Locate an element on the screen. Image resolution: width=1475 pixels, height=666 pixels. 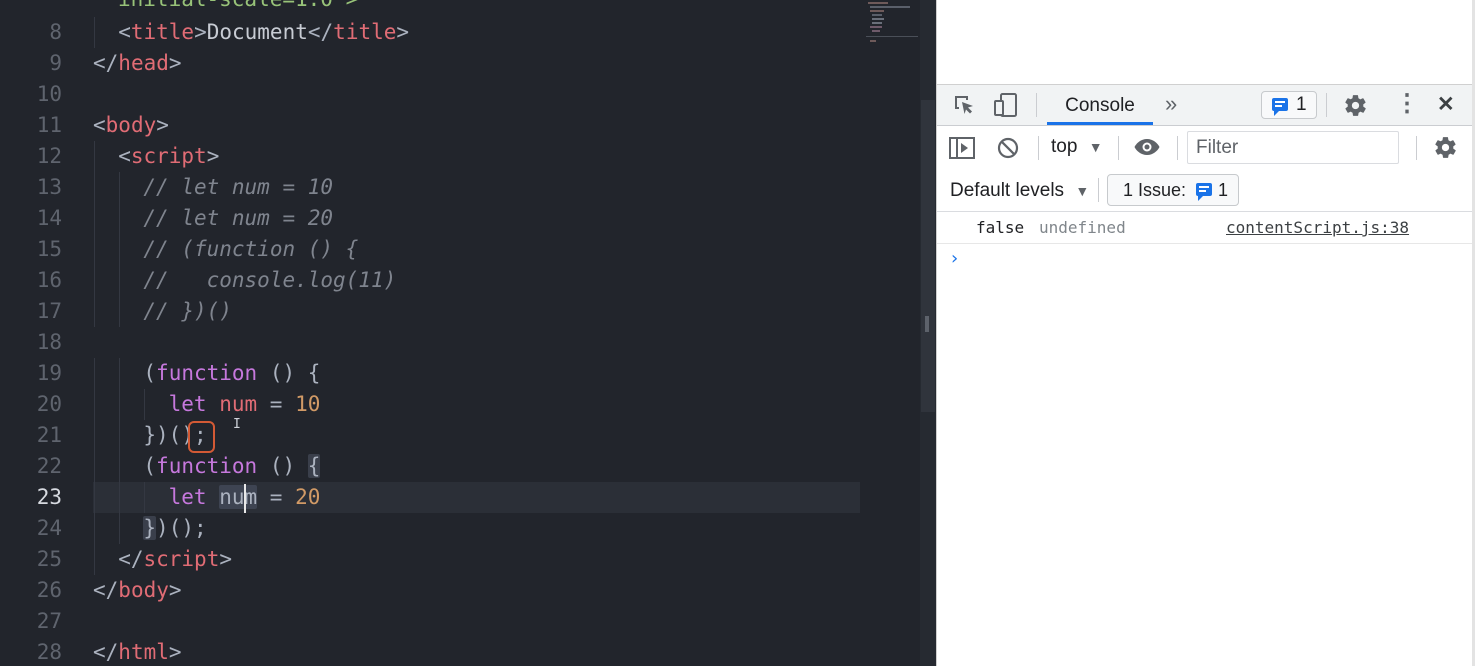
code-token: ( is located at coordinates (150, 373).